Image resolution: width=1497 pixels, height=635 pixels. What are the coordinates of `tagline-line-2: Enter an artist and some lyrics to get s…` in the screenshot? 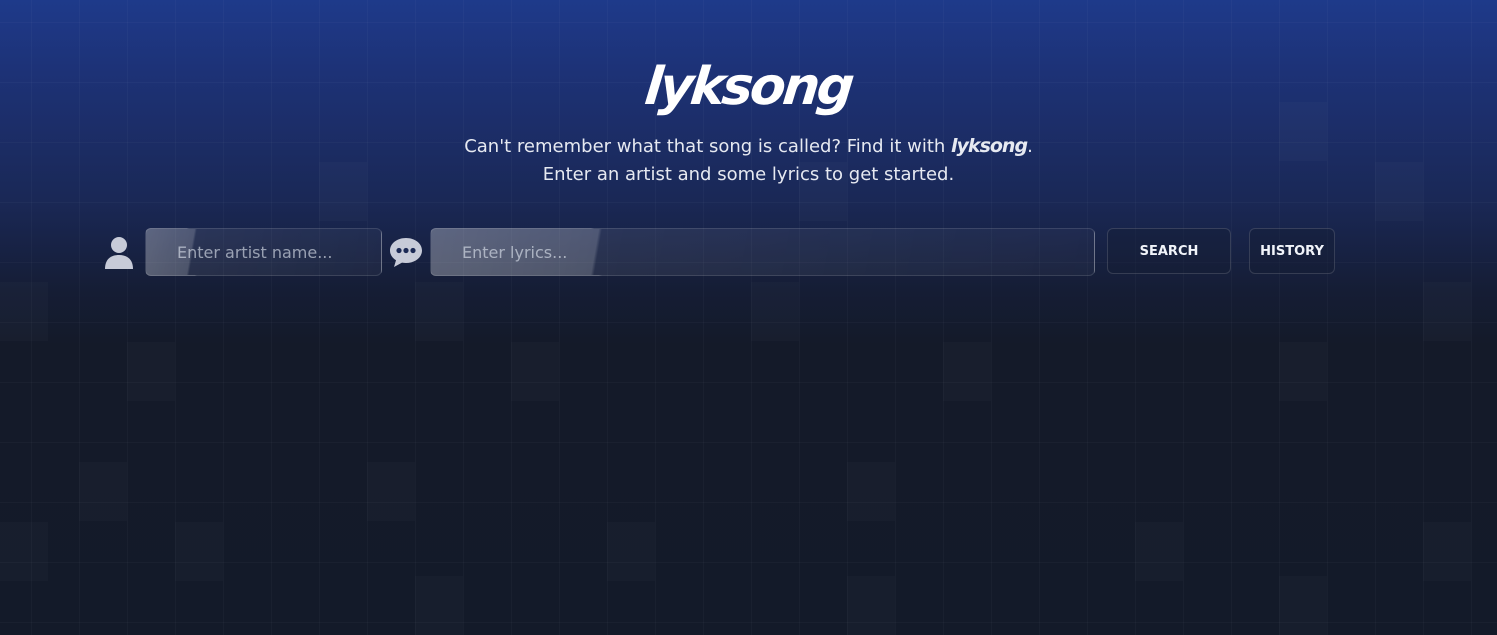 It's located at (748, 174).